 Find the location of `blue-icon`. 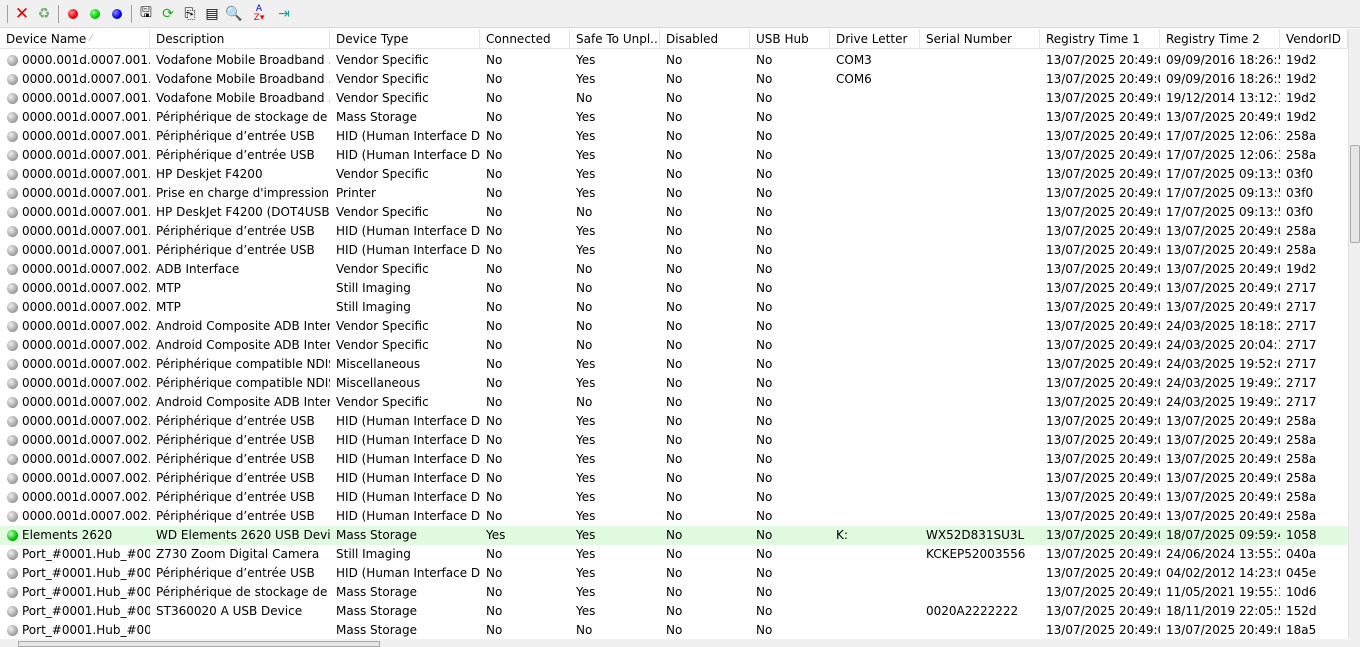

blue-icon is located at coordinates (117, 14).